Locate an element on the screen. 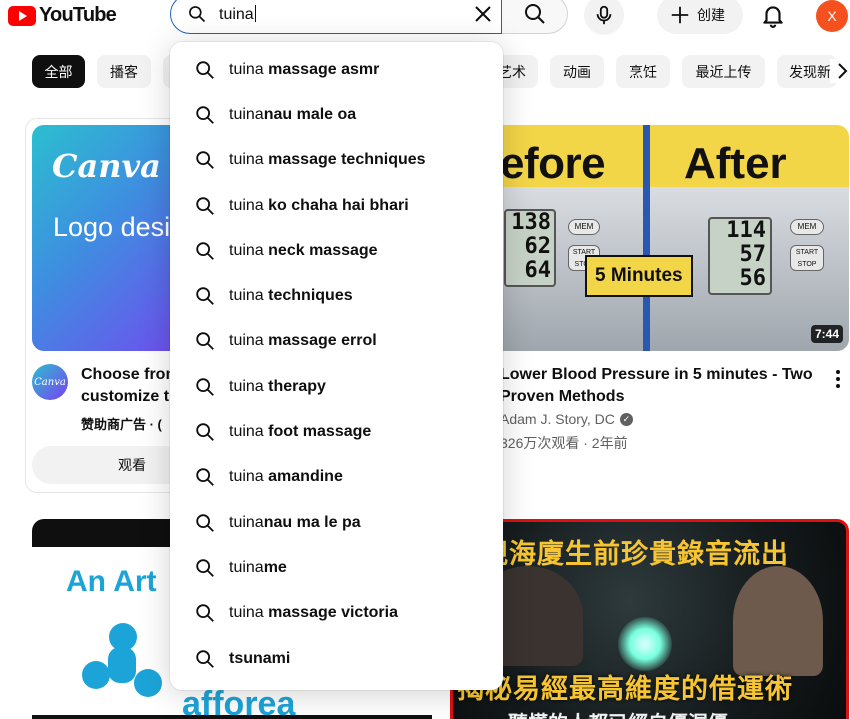 The image size is (850, 719). verified-check-icon: ✓ is located at coordinates (626, 419).